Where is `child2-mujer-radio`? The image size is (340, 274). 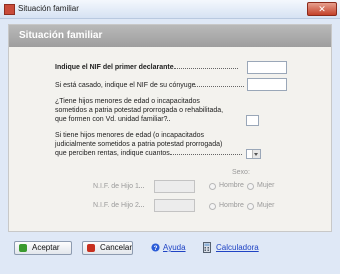
child2-mujer-radio is located at coordinates (250, 206).